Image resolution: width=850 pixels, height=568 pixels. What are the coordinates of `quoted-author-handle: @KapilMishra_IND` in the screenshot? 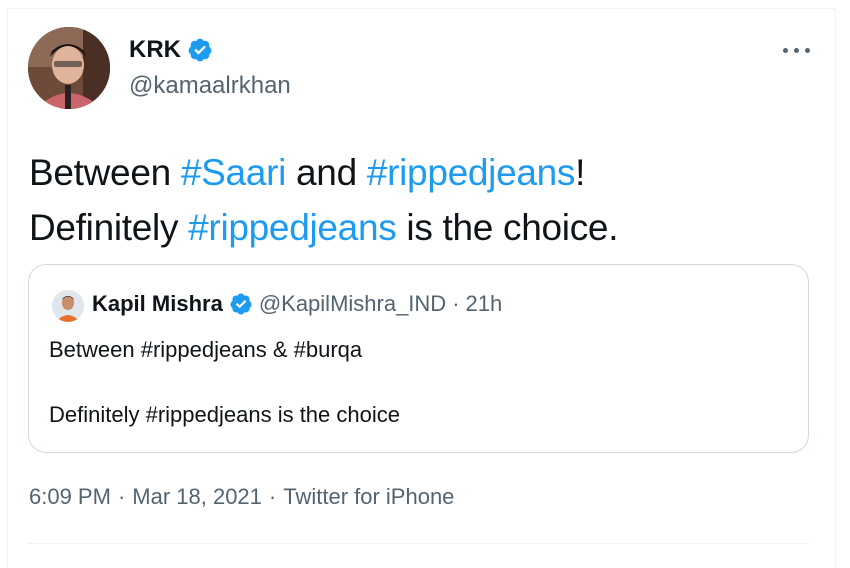 It's located at (352, 304).